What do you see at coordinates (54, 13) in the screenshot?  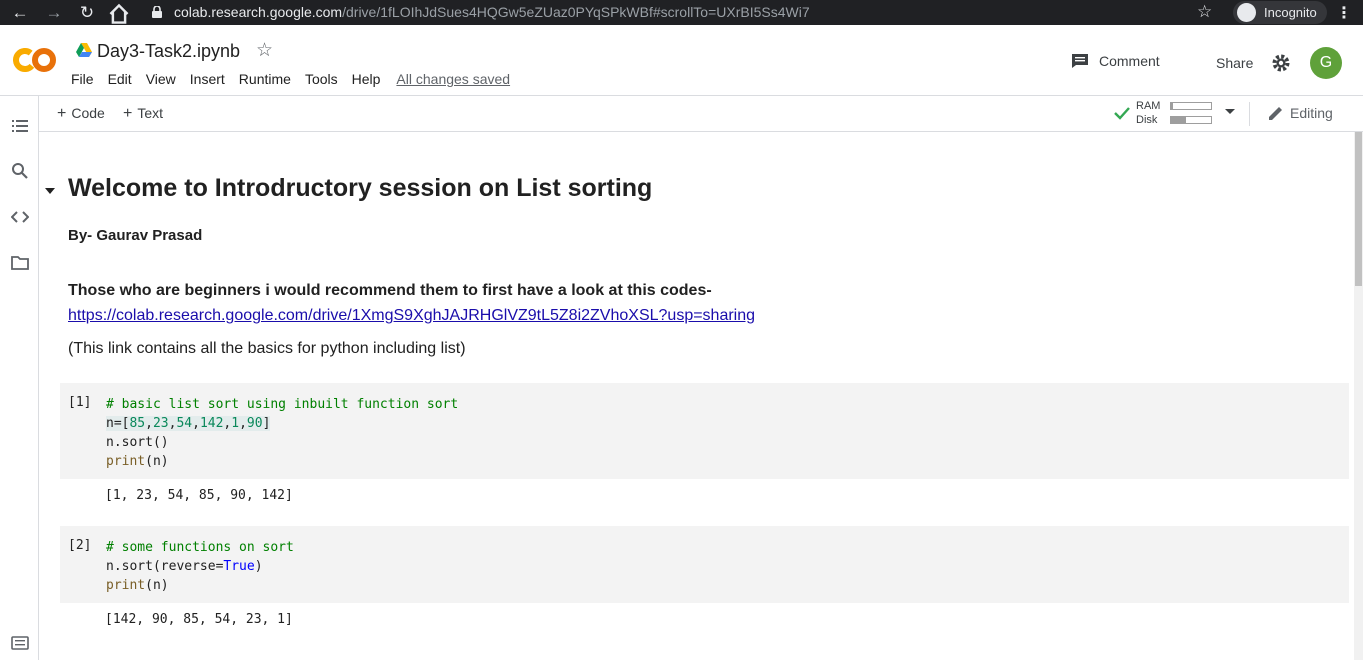 I see `forward-arrow-icon: →` at bounding box center [54, 13].